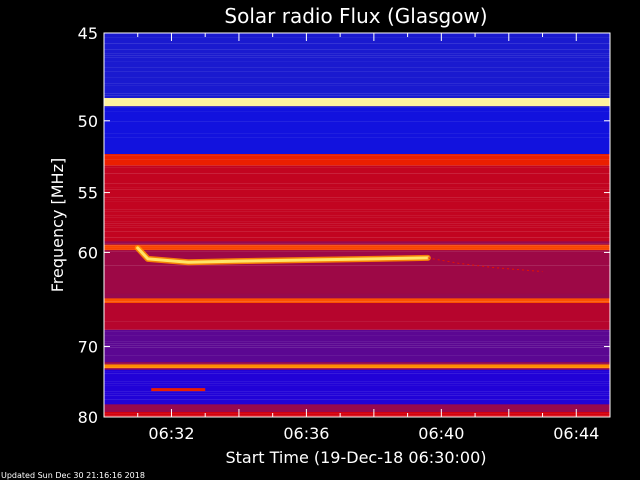 The width and height of the screenshot is (640, 480). What do you see at coordinates (306, 433) in the screenshot?
I see `x-tick-label: 06:36` at bounding box center [306, 433].